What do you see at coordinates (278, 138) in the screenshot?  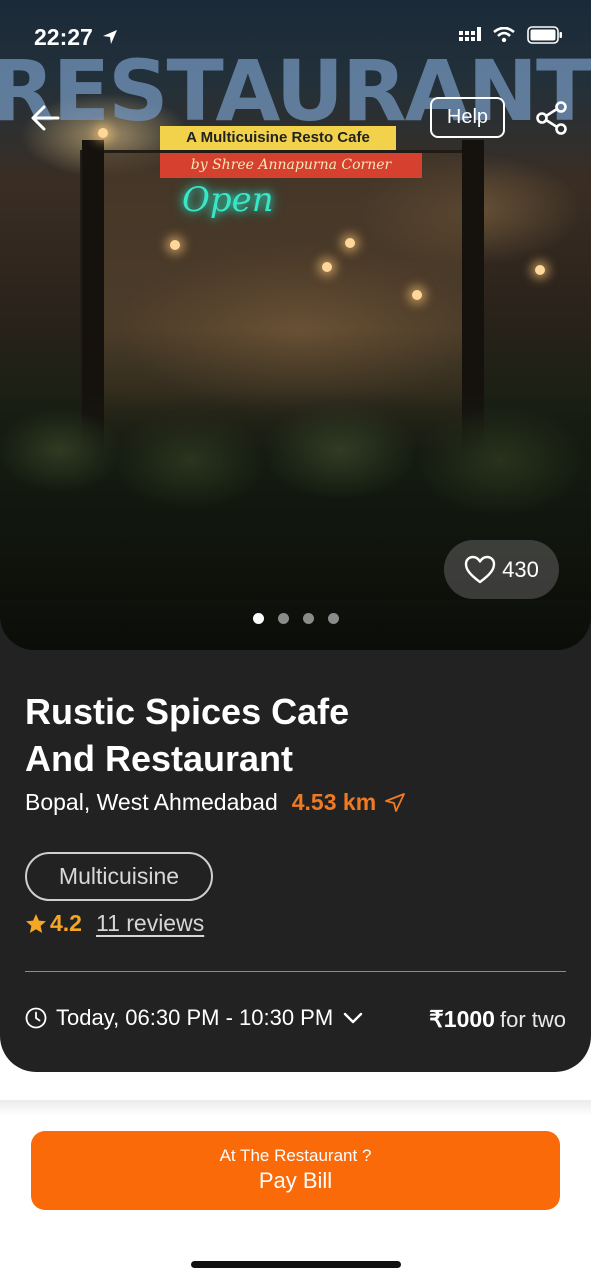 I see `sign-banner-yellow: A Multicuisine Resto Cafe` at bounding box center [278, 138].